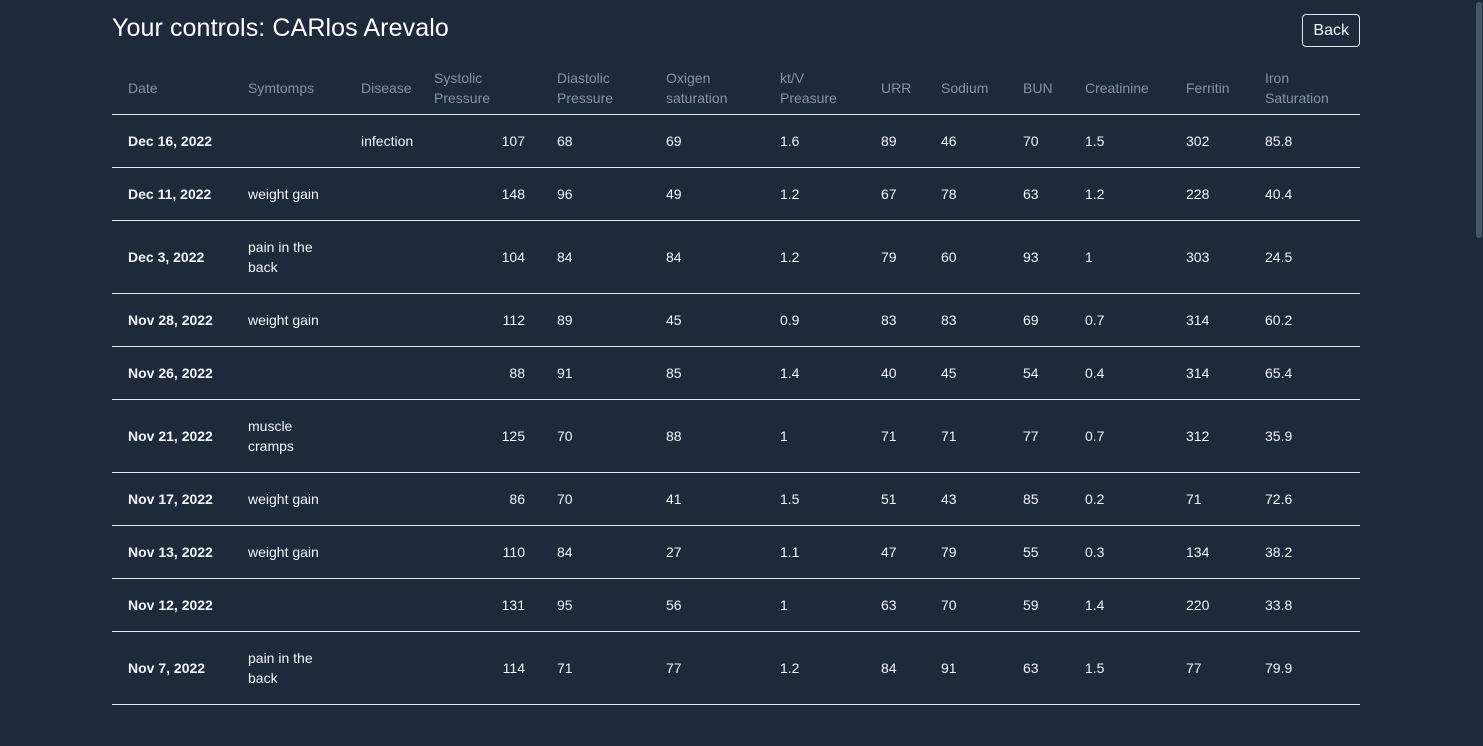 Image resolution: width=1483 pixels, height=746 pixels. I want to click on column-header-11: Ferritin, so click(1209, 88).